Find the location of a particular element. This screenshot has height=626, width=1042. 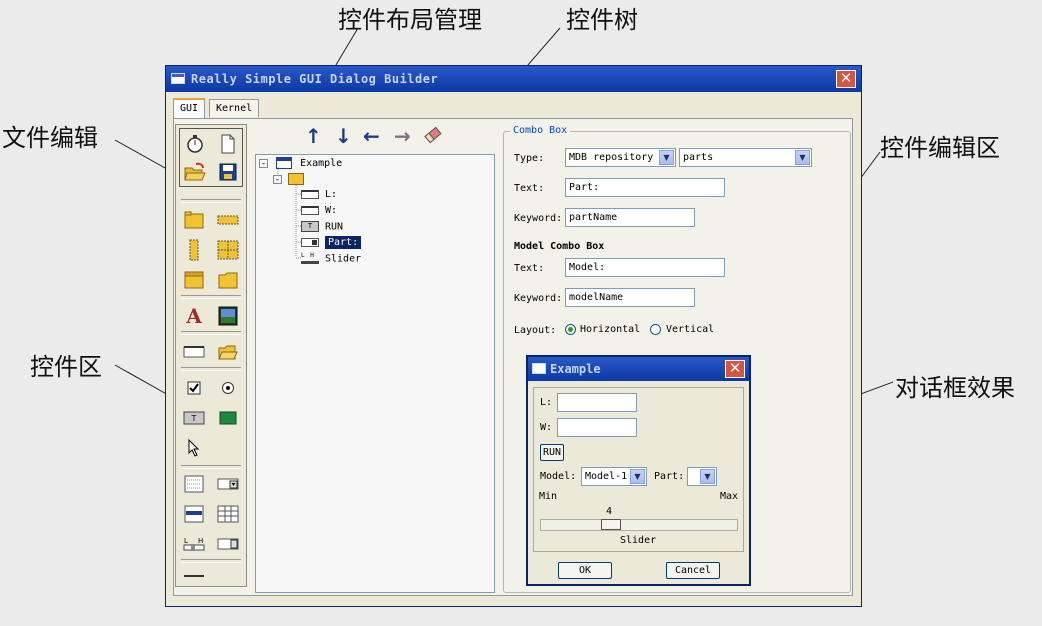

save-disk-icon is located at coordinates (228, 172).